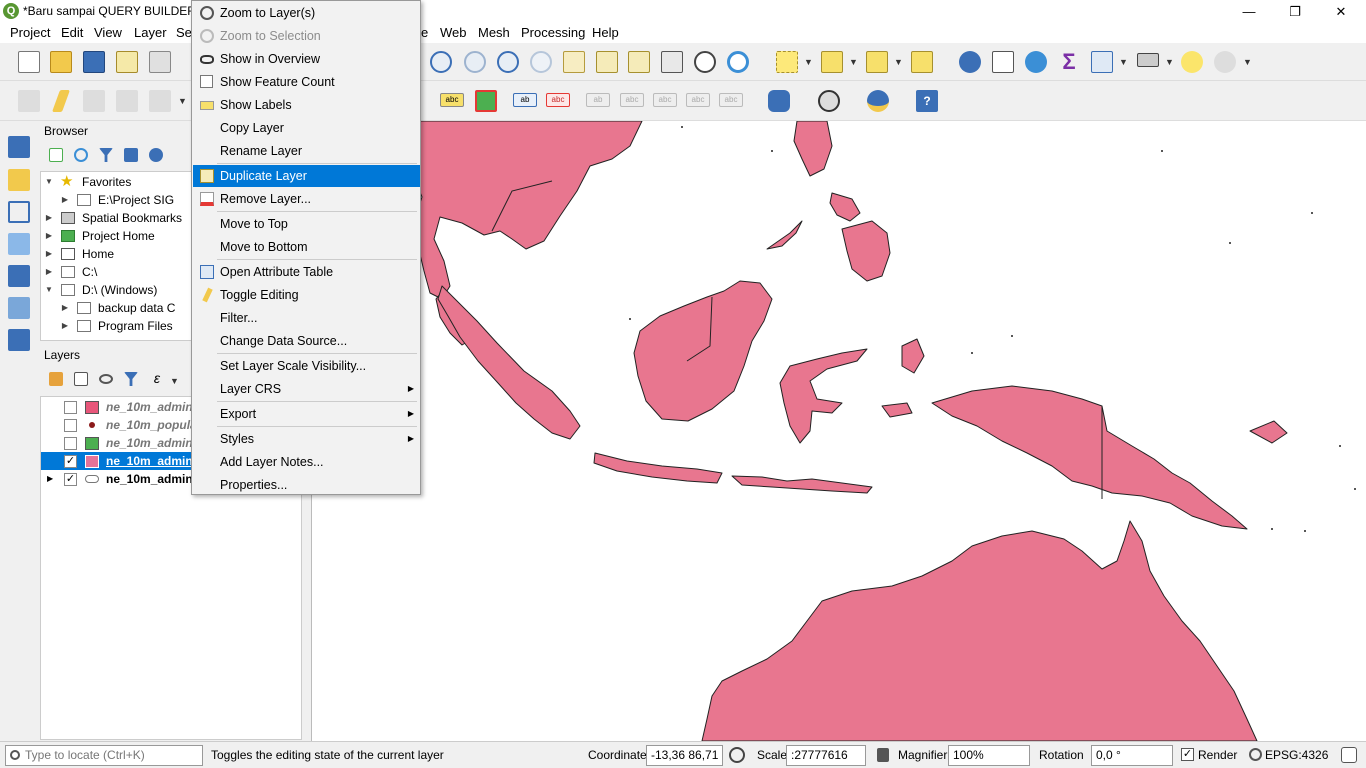 The width and height of the screenshot is (1366, 768). I want to click on menu-item-open-attribute-table: Open Attribute Table, so click(306, 272).